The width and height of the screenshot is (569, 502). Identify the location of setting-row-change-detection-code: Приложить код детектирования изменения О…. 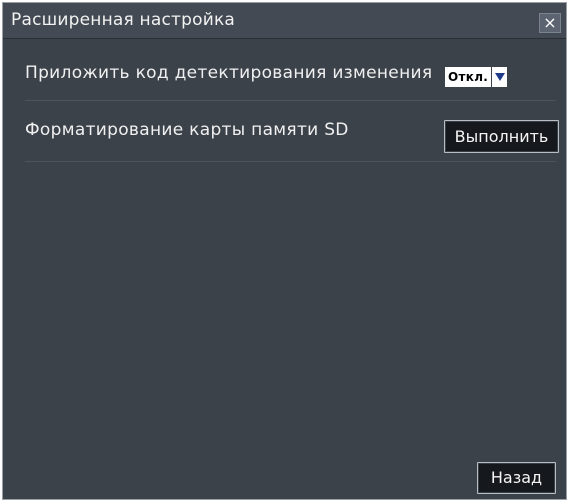
(290, 73).